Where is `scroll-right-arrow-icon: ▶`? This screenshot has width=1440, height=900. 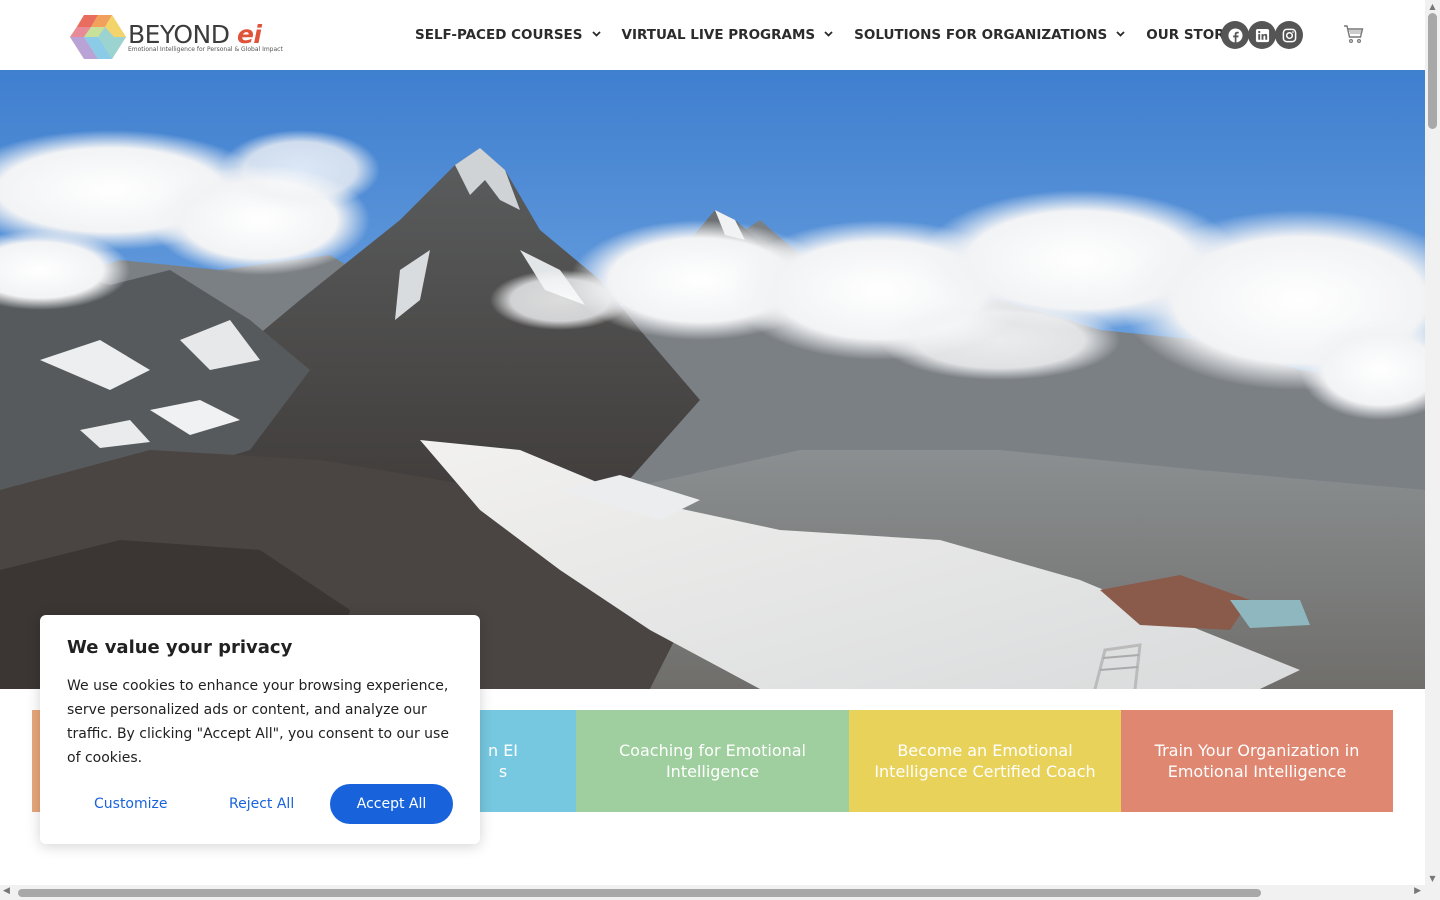 scroll-right-arrow-icon: ▶ is located at coordinates (1417, 891).